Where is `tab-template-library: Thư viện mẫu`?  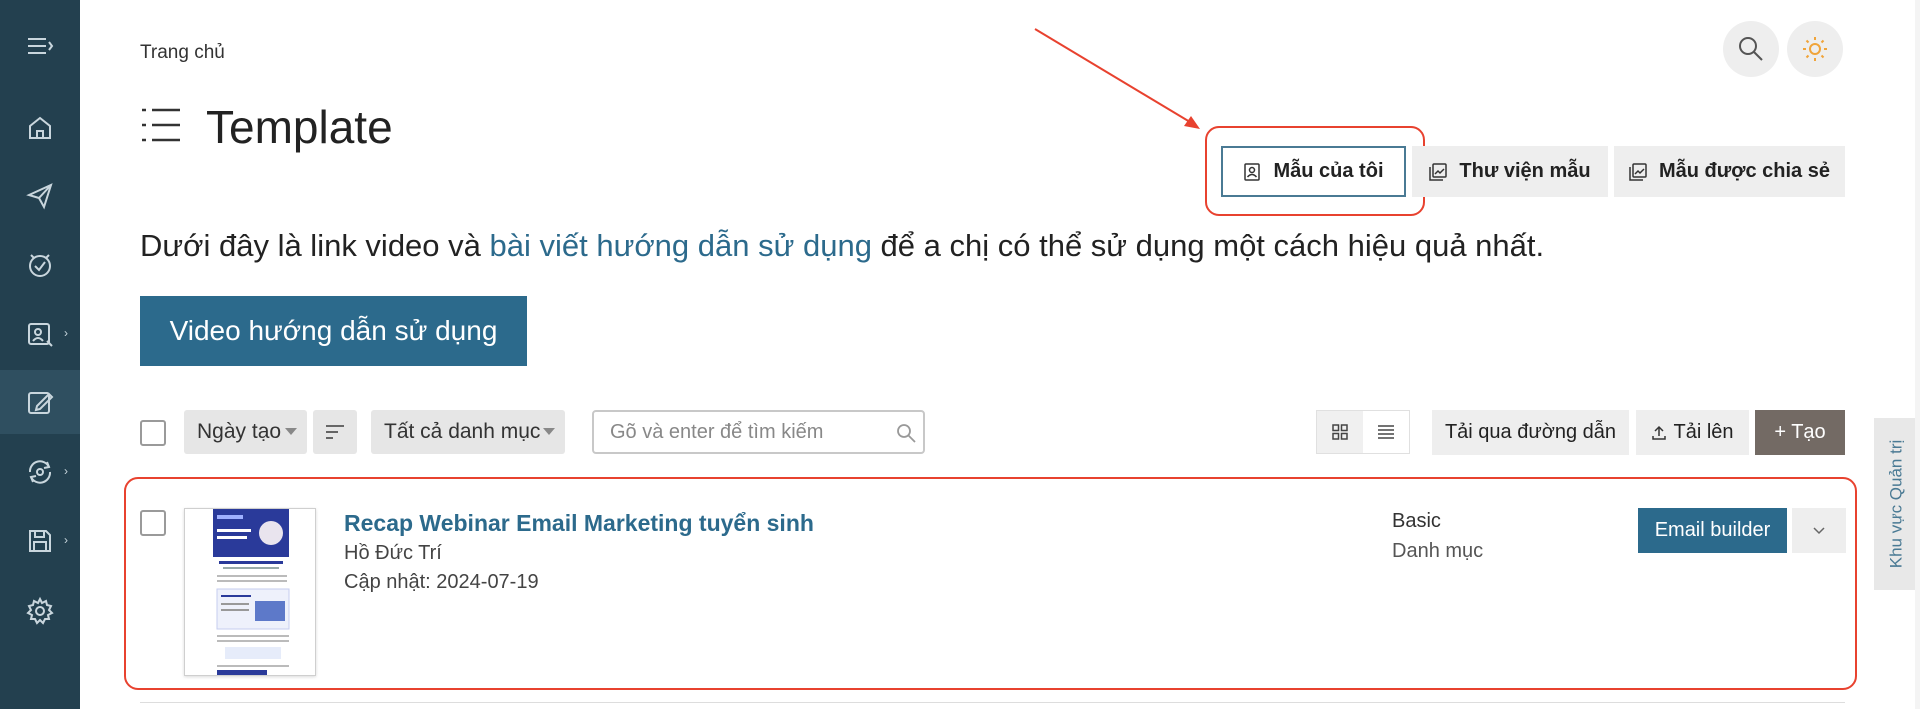 tab-template-library: Thư viện mẫu is located at coordinates (1510, 171).